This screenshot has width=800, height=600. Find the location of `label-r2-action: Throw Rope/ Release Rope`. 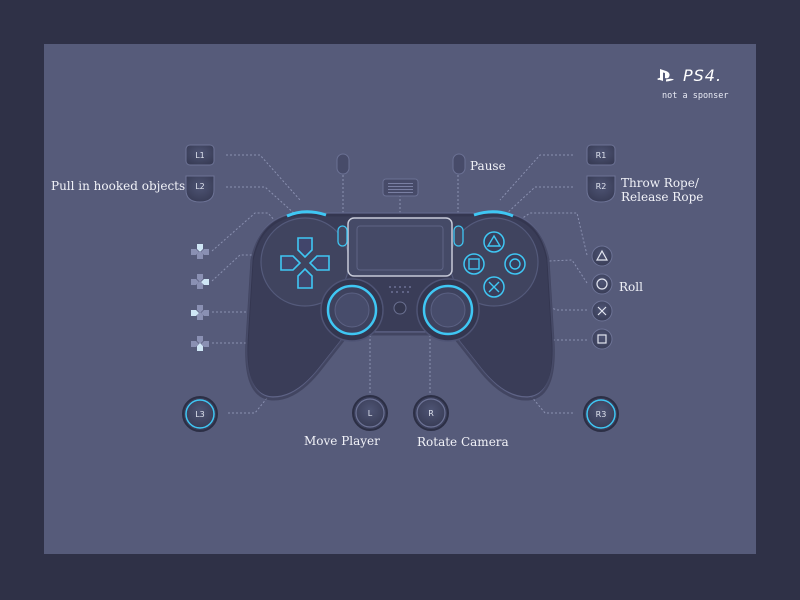

label-r2-action: Throw Rope/ Release Rope is located at coordinates (662, 190).